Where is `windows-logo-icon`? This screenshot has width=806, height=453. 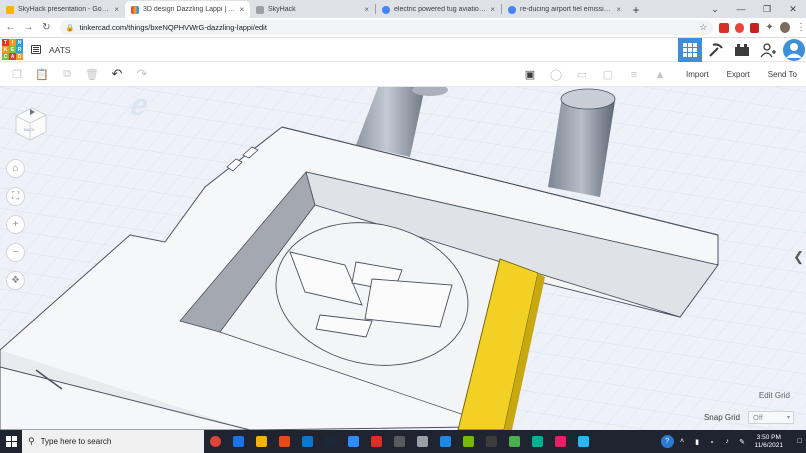 windows-logo-icon is located at coordinates (11, 441).